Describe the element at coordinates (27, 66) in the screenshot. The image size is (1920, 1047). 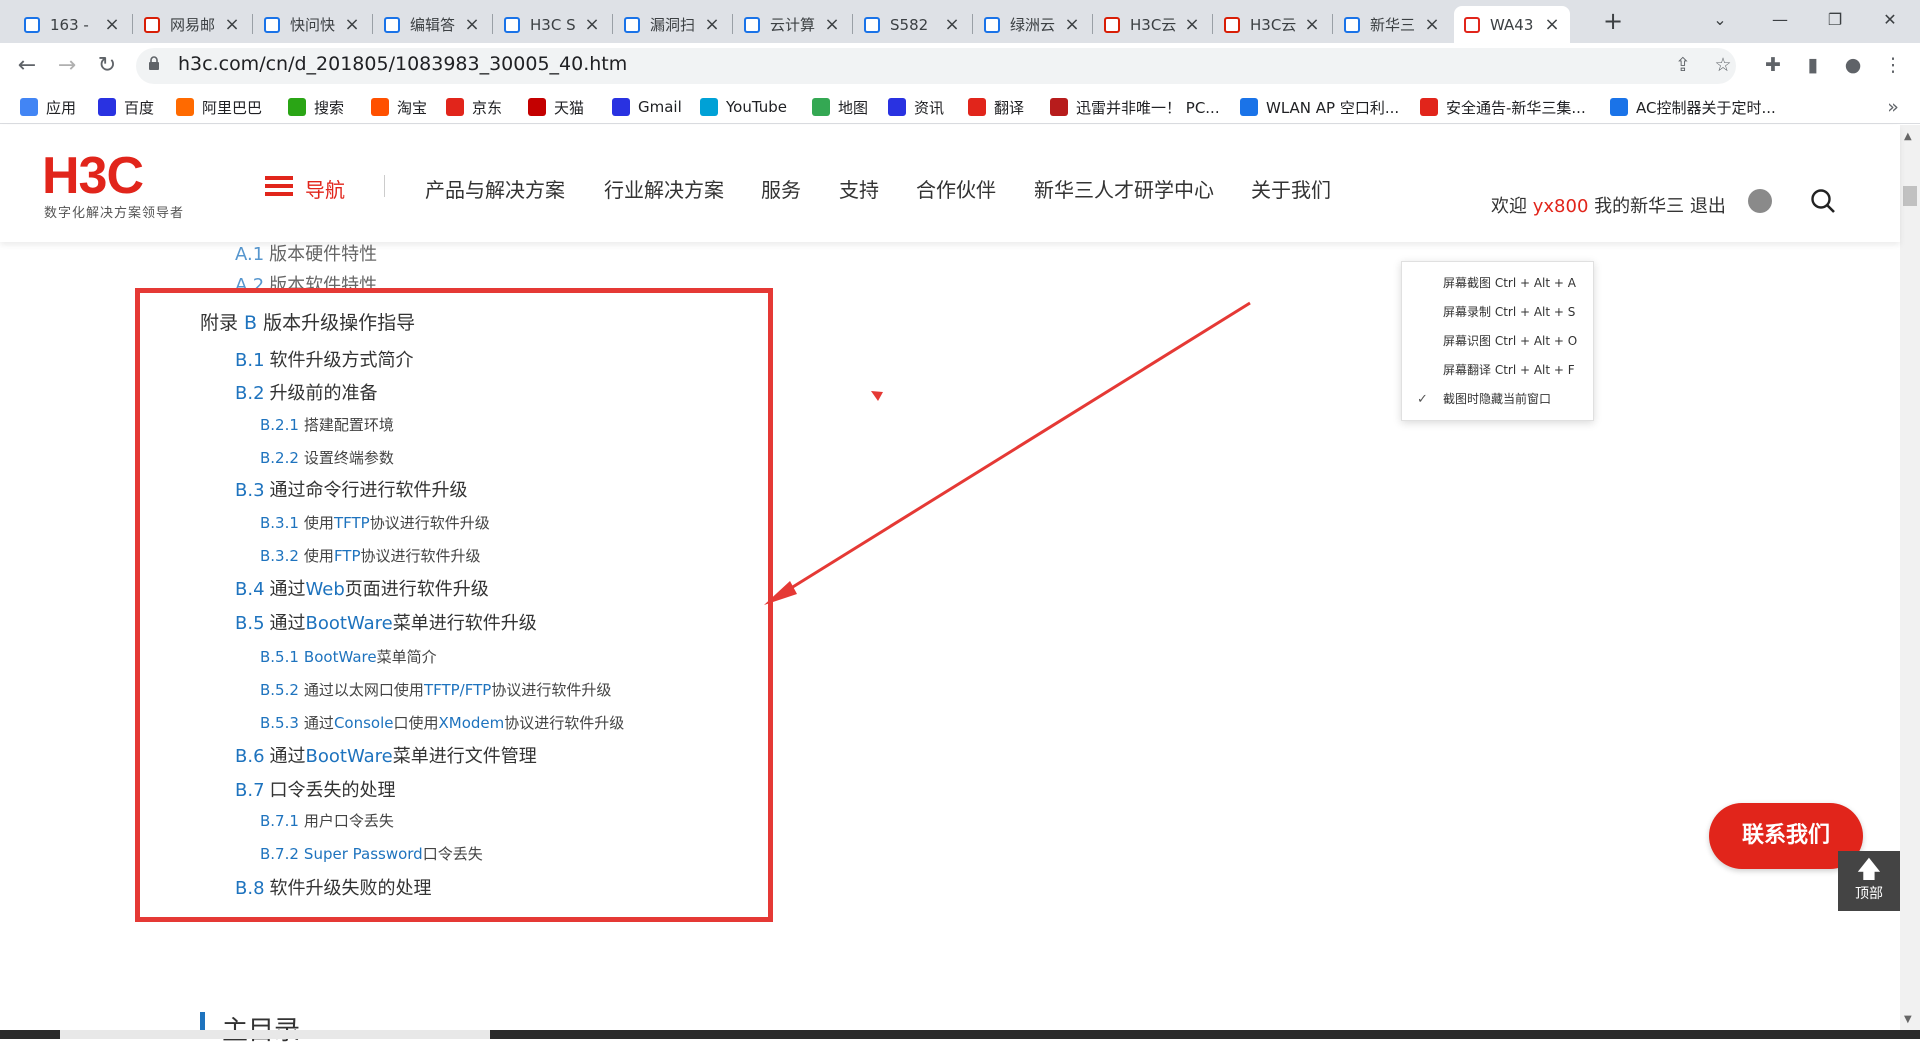
I see `back-button: ←` at that location.